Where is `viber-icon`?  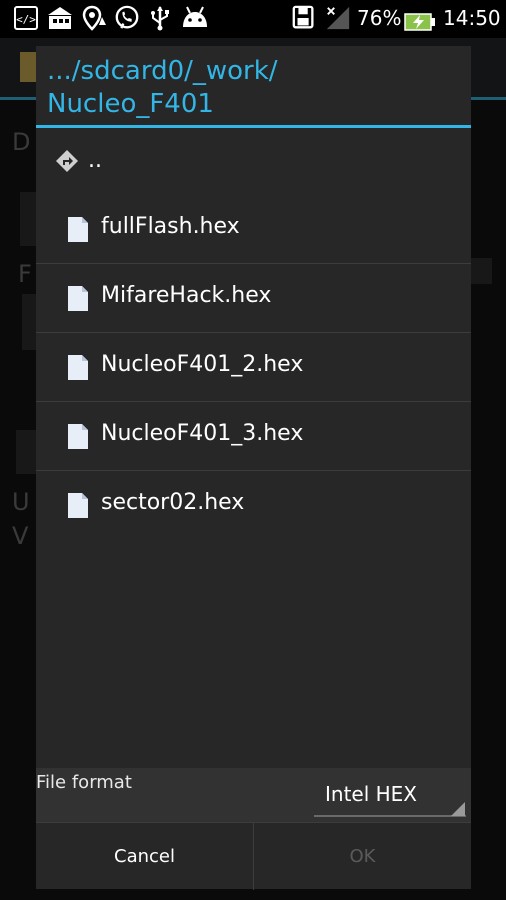 viber-icon is located at coordinates (127, 17).